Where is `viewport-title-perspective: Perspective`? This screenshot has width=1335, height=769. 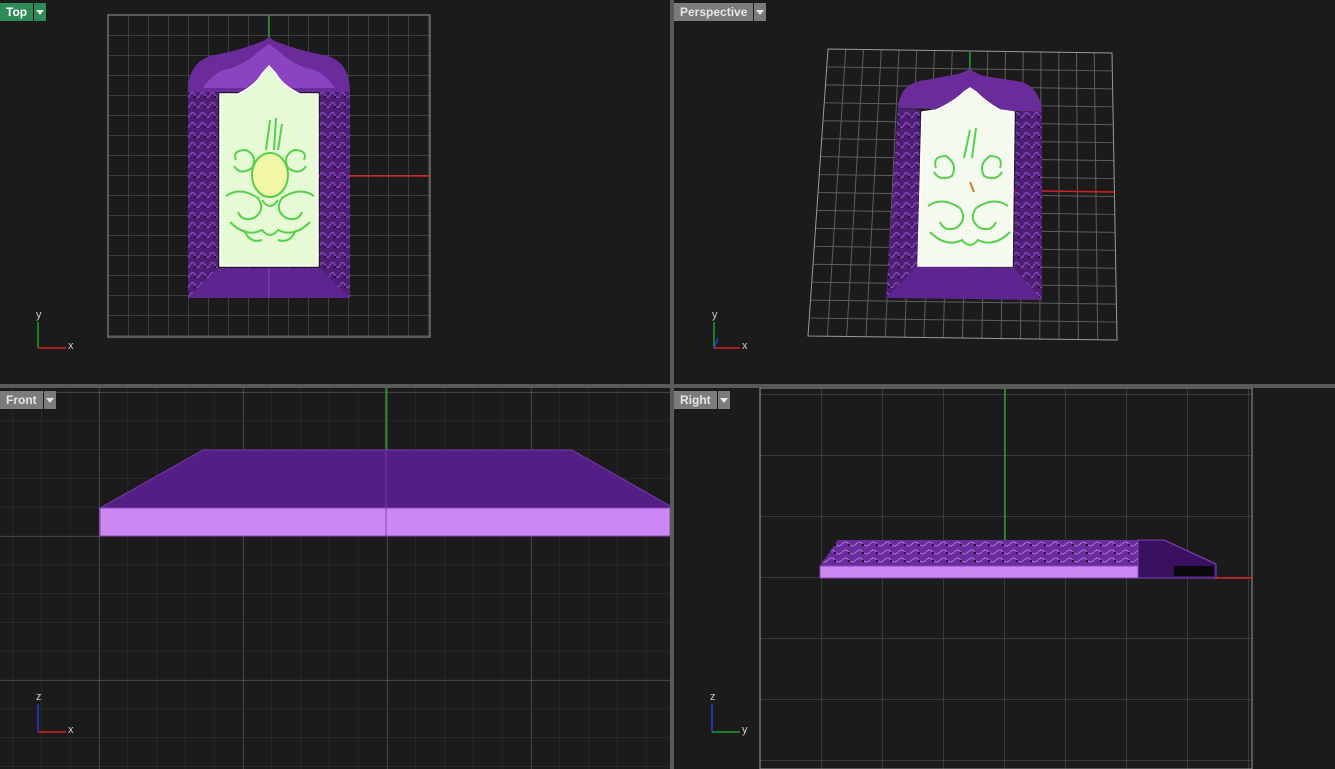
viewport-title-perspective: Perspective is located at coordinates (714, 12).